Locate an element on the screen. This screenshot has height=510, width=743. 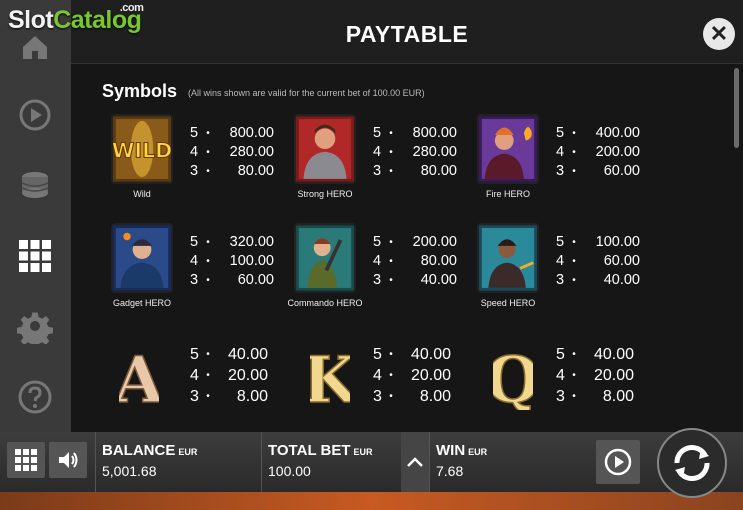
strong-hero-tile is located at coordinates (325, 149).